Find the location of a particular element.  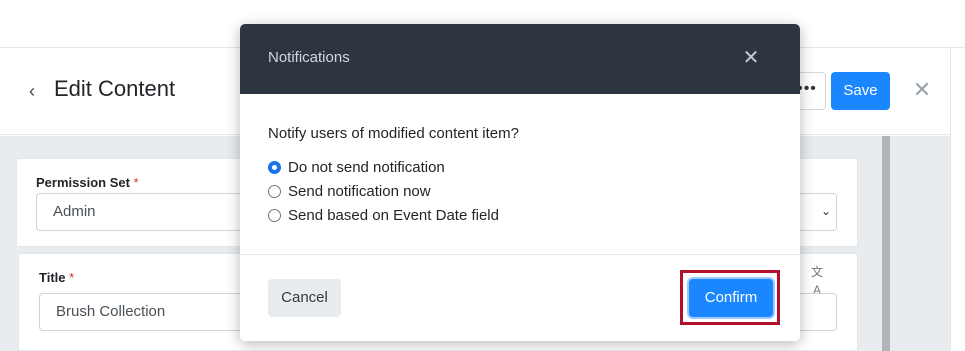

page-title: Edit Content is located at coordinates (115, 88).